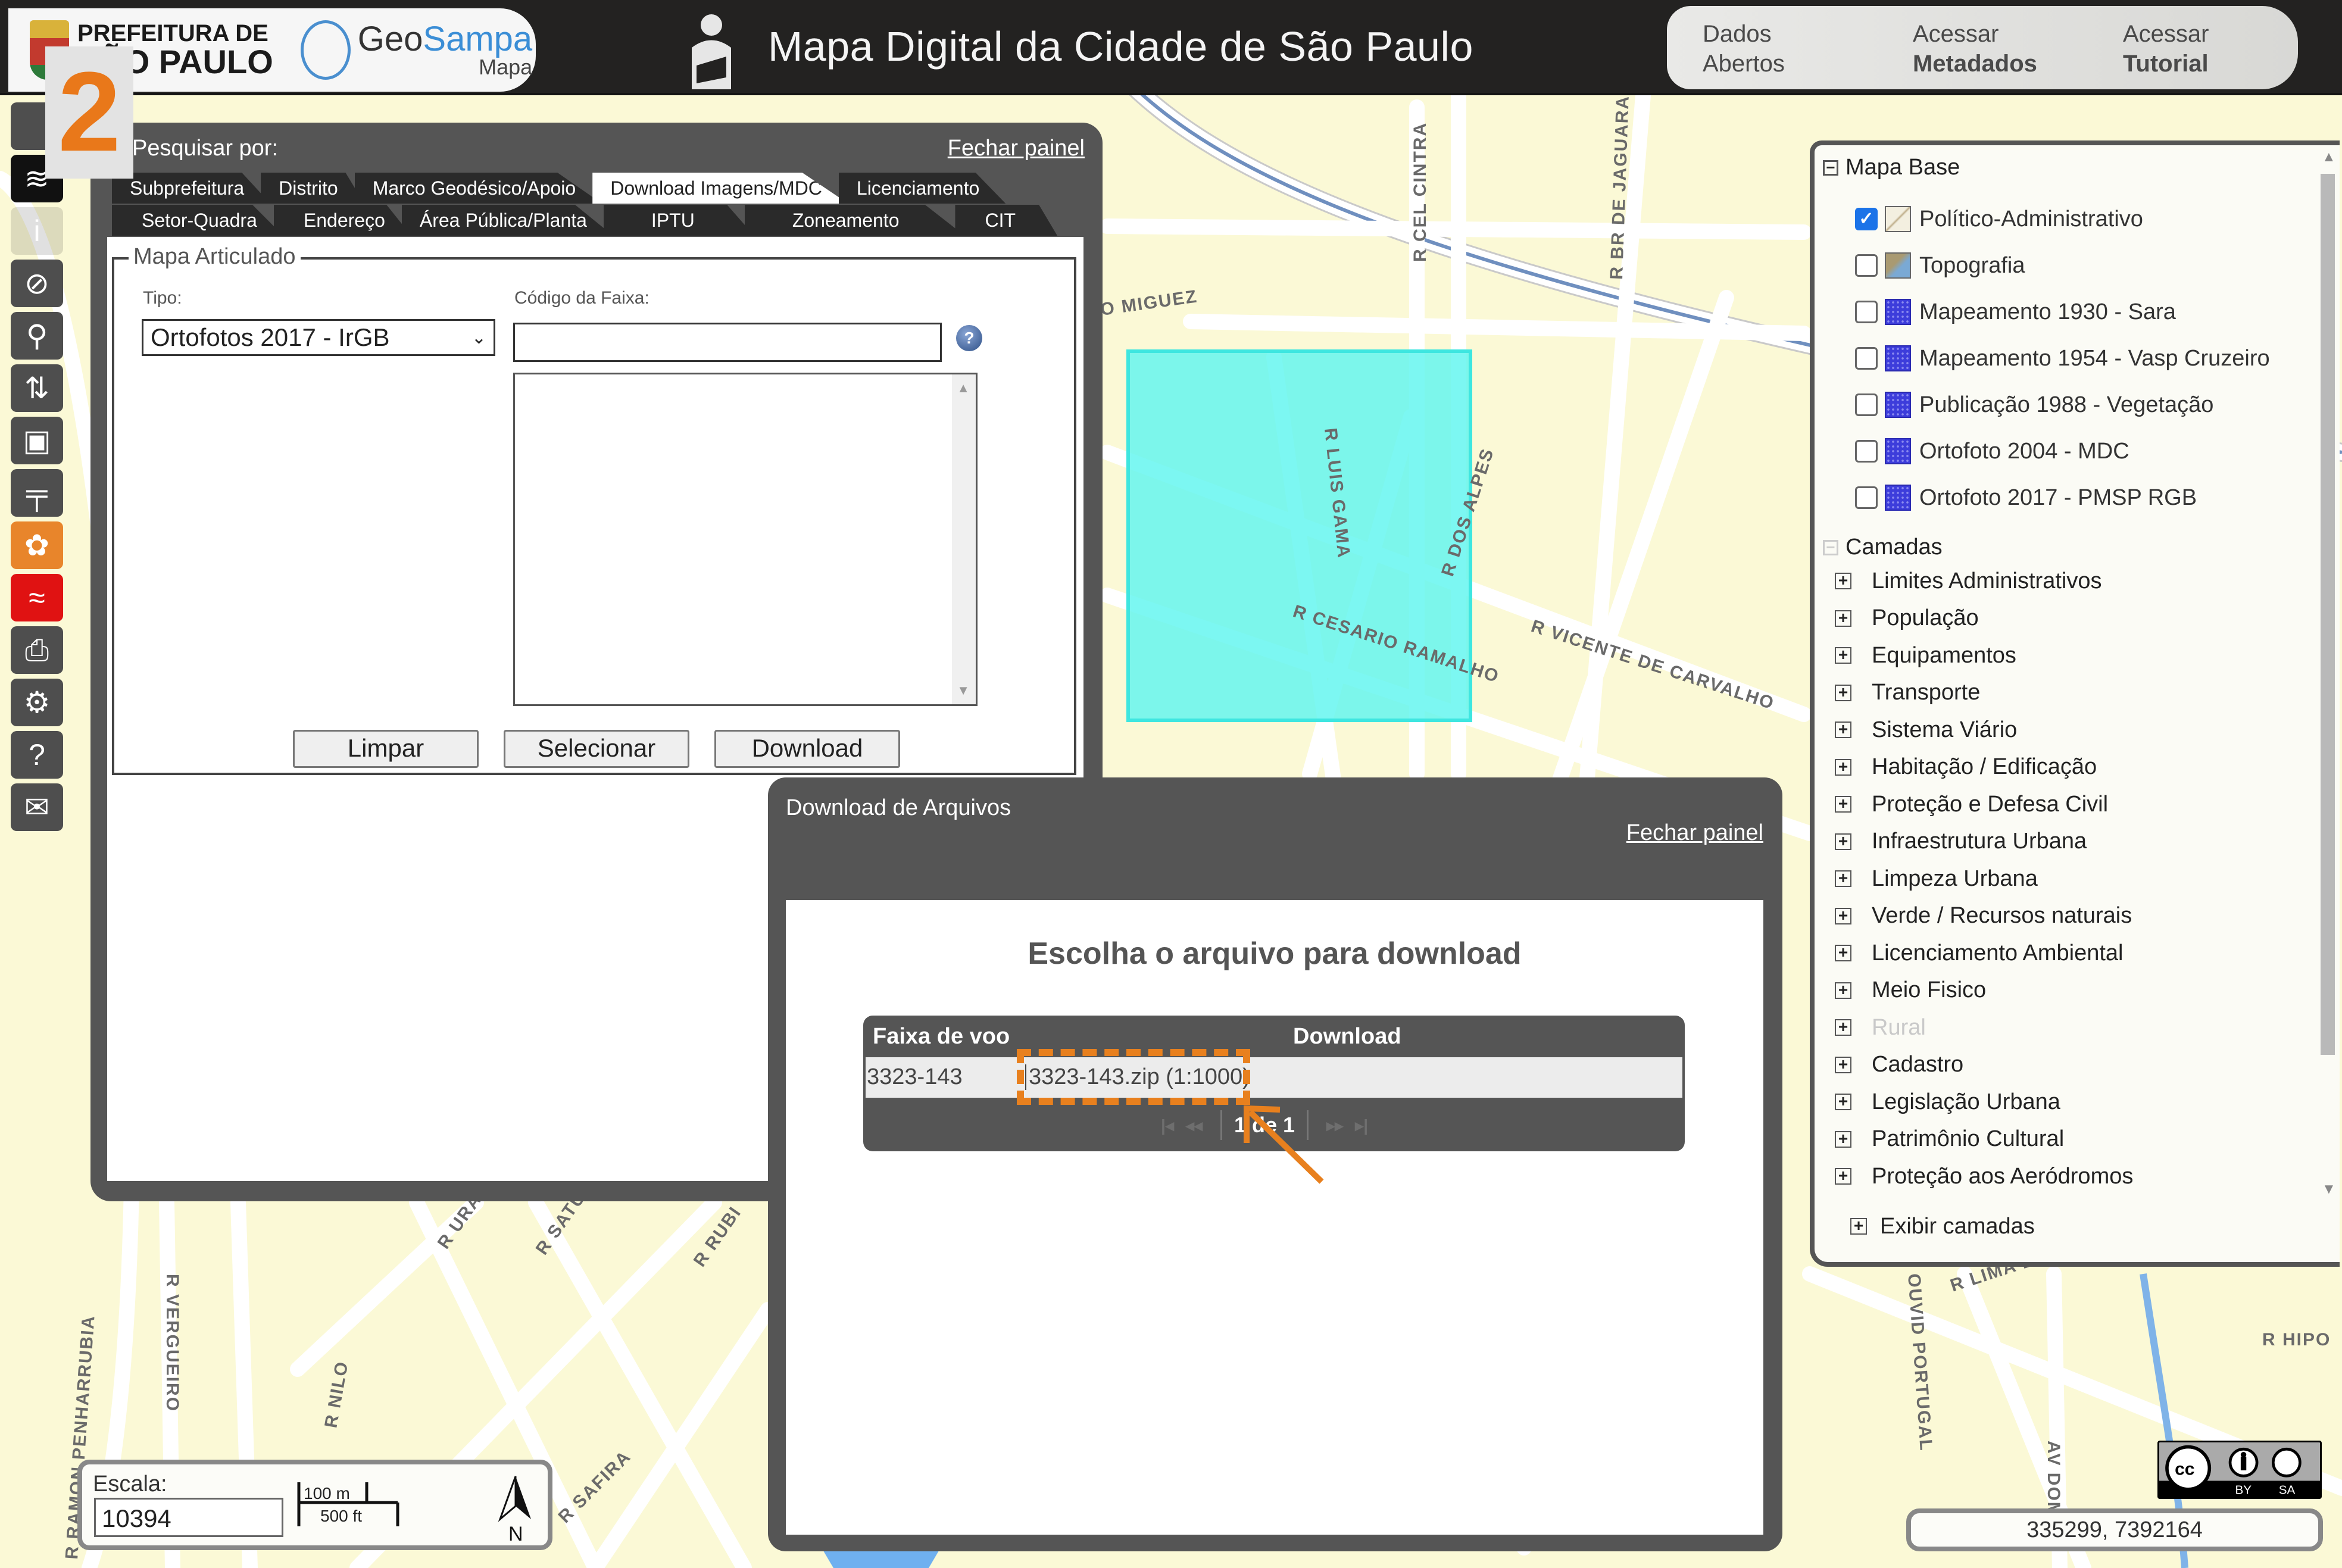 The height and width of the screenshot is (1568, 2342). I want to click on last-page-icon: ▸|, so click(1361, 1125).